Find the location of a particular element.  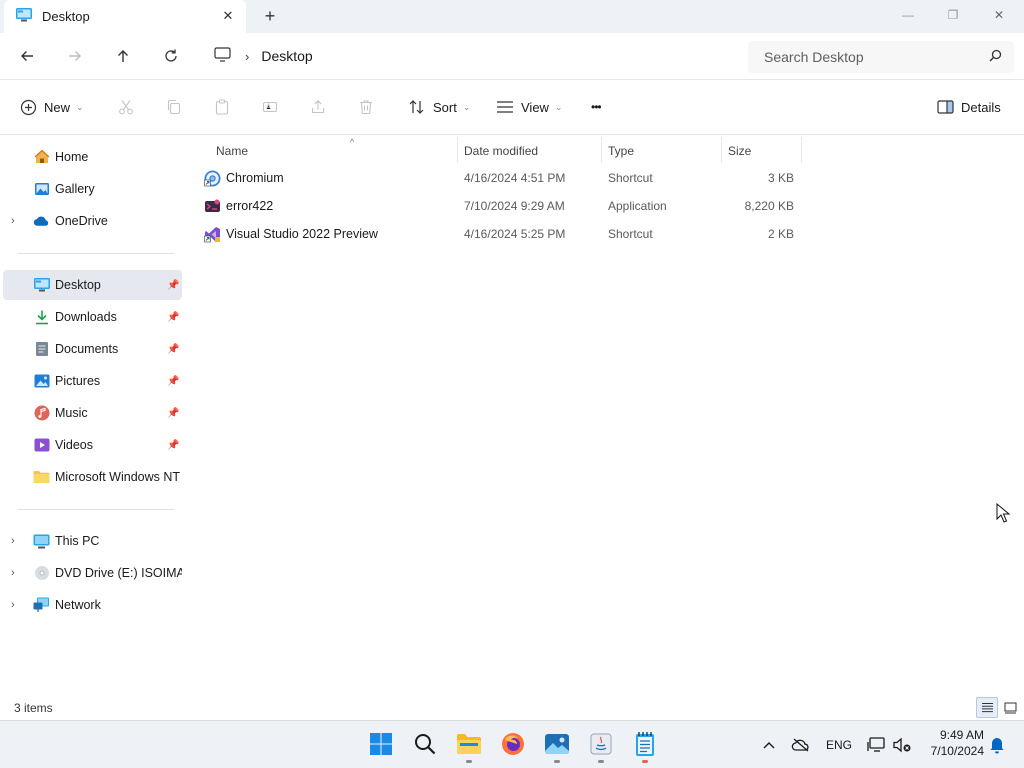

view-button: View ⌄ is located at coordinates (529, 107).